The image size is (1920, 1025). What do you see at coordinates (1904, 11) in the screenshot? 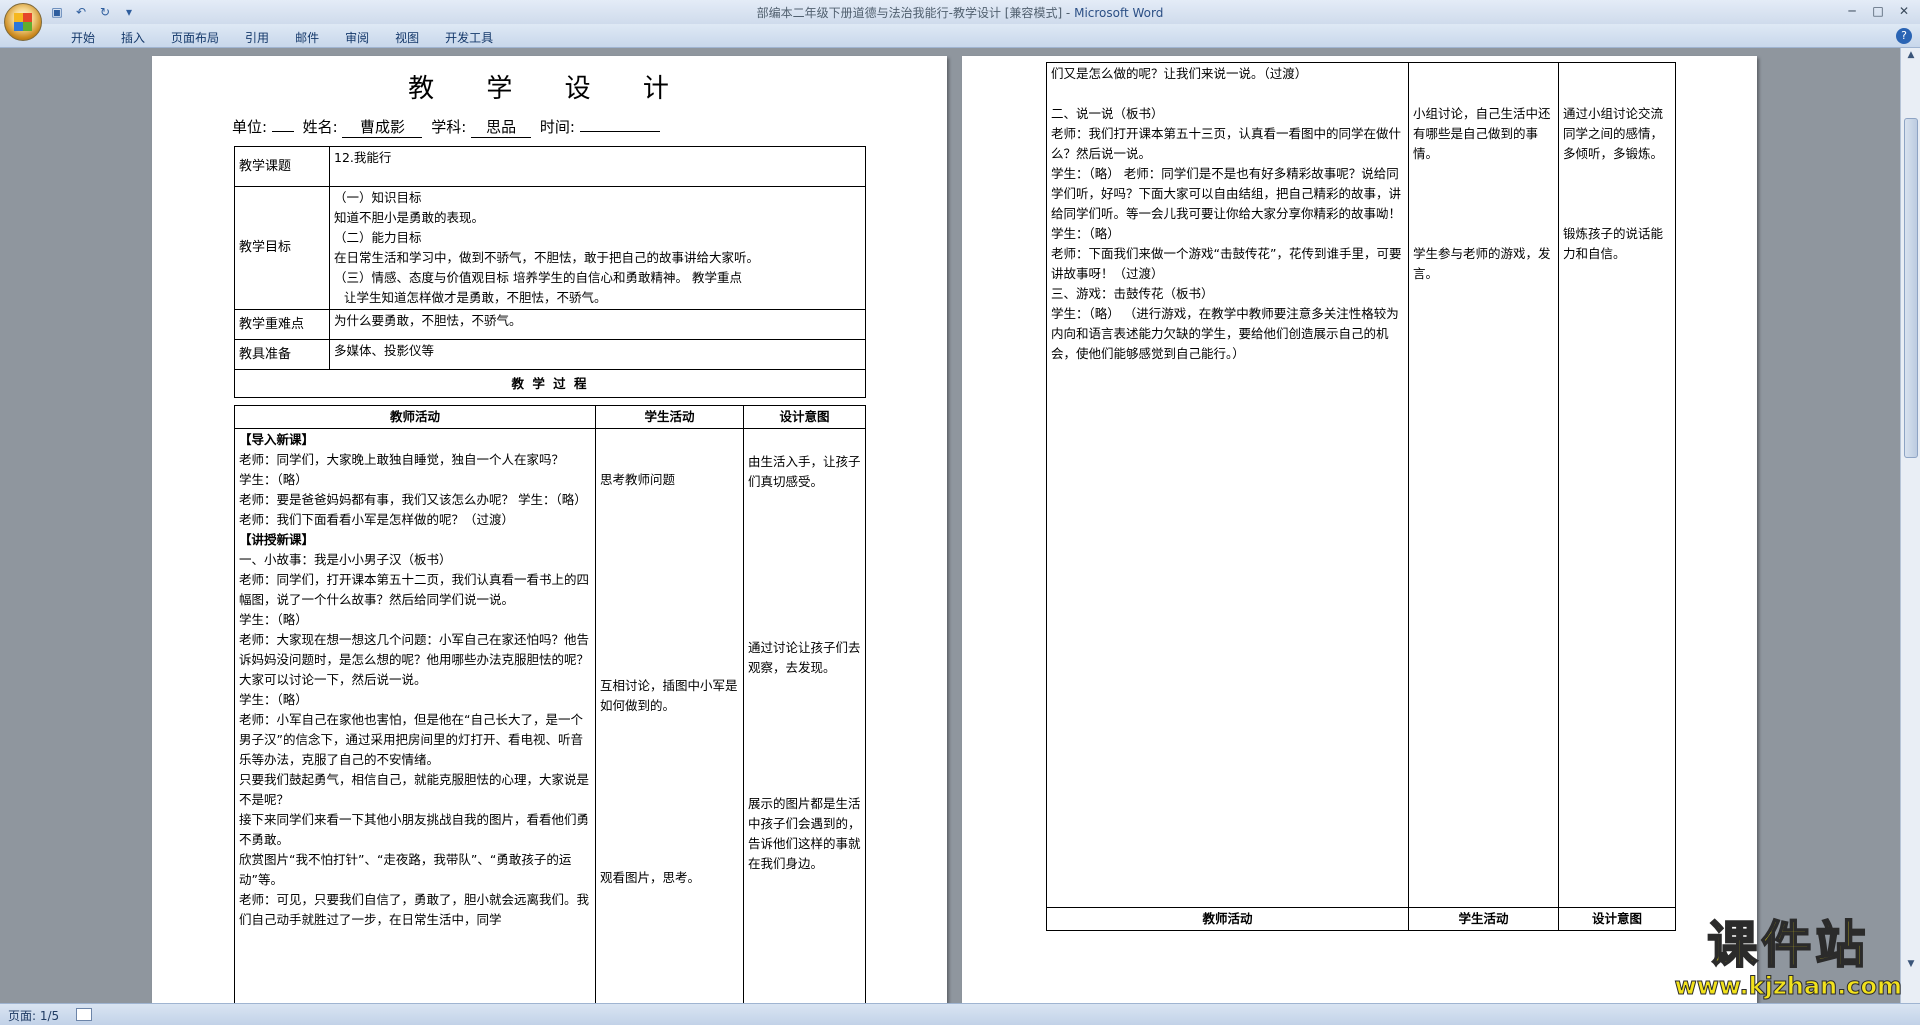
I see `close-icon: ✕` at bounding box center [1904, 11].